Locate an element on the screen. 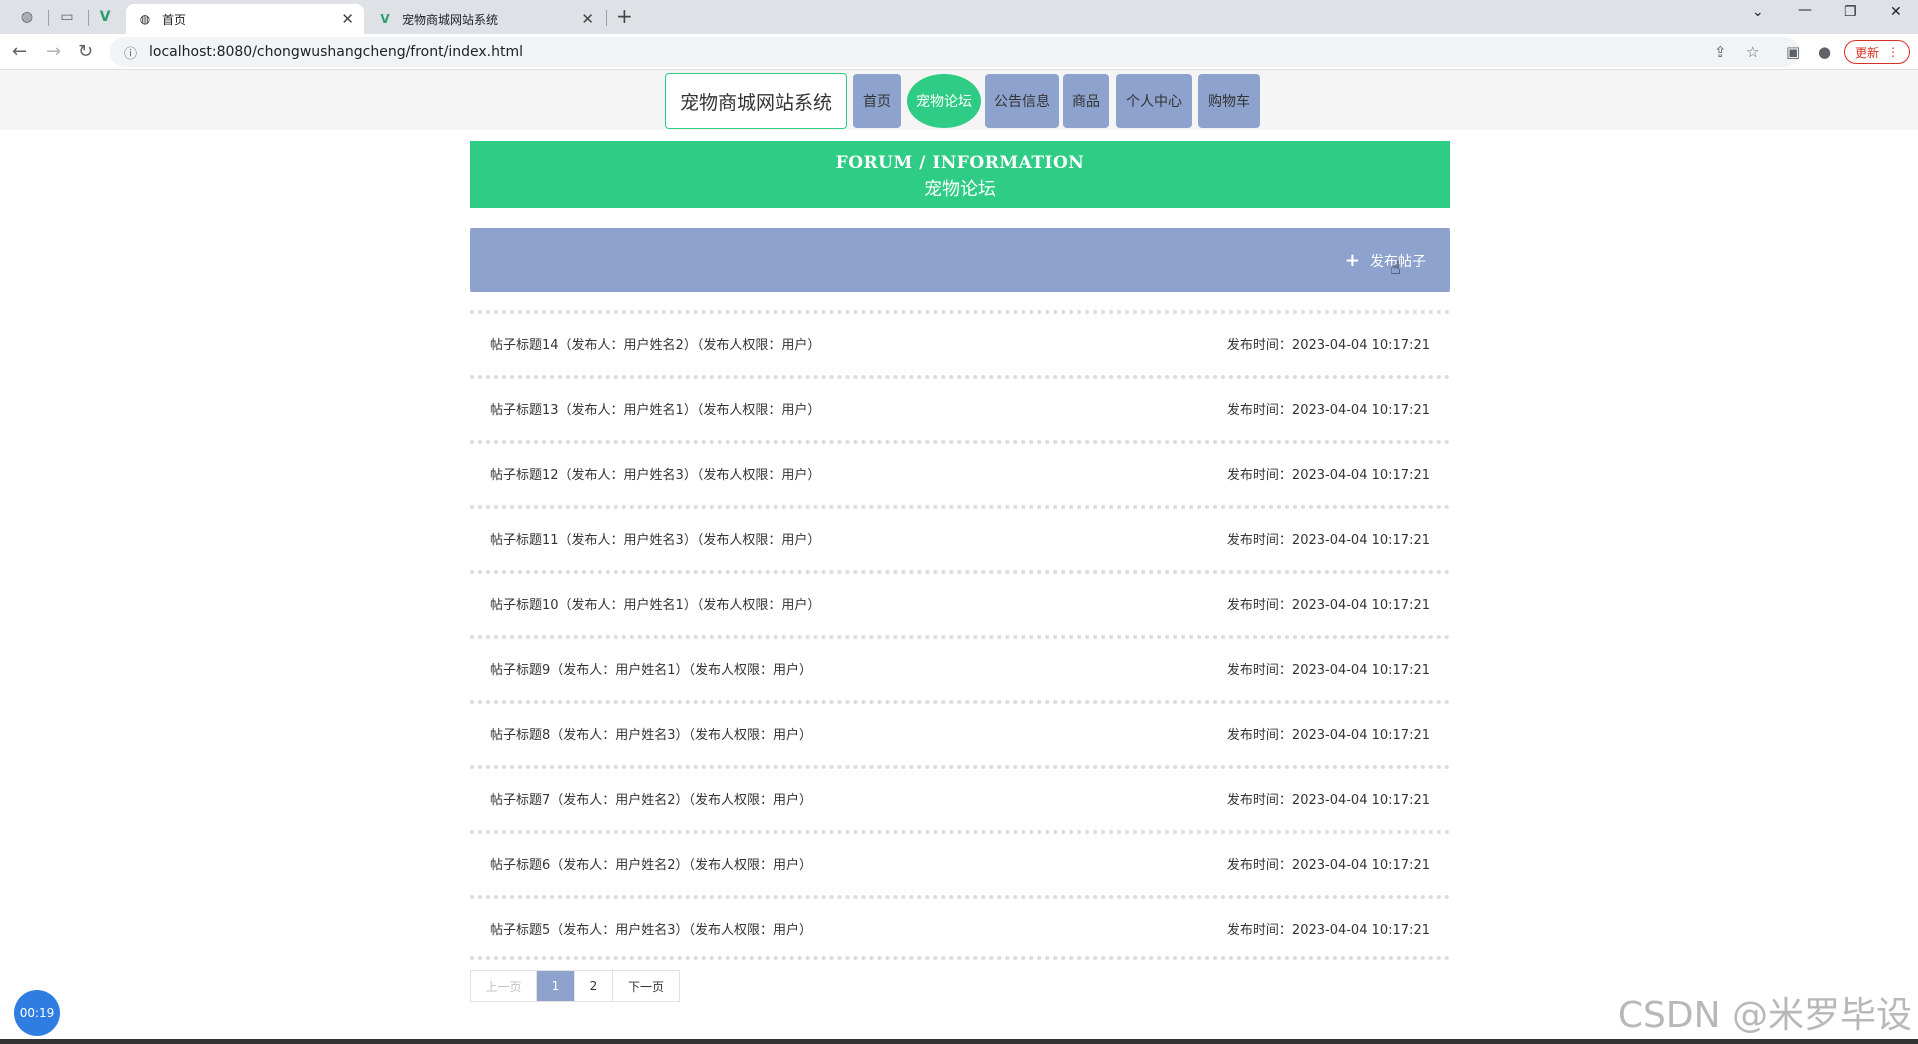 This screenshot has height=1044, width=1918. post-title: 帖子标题5（发布人：用户姓名3）（发布人权限：用户） is located at coordinates (651, 928).